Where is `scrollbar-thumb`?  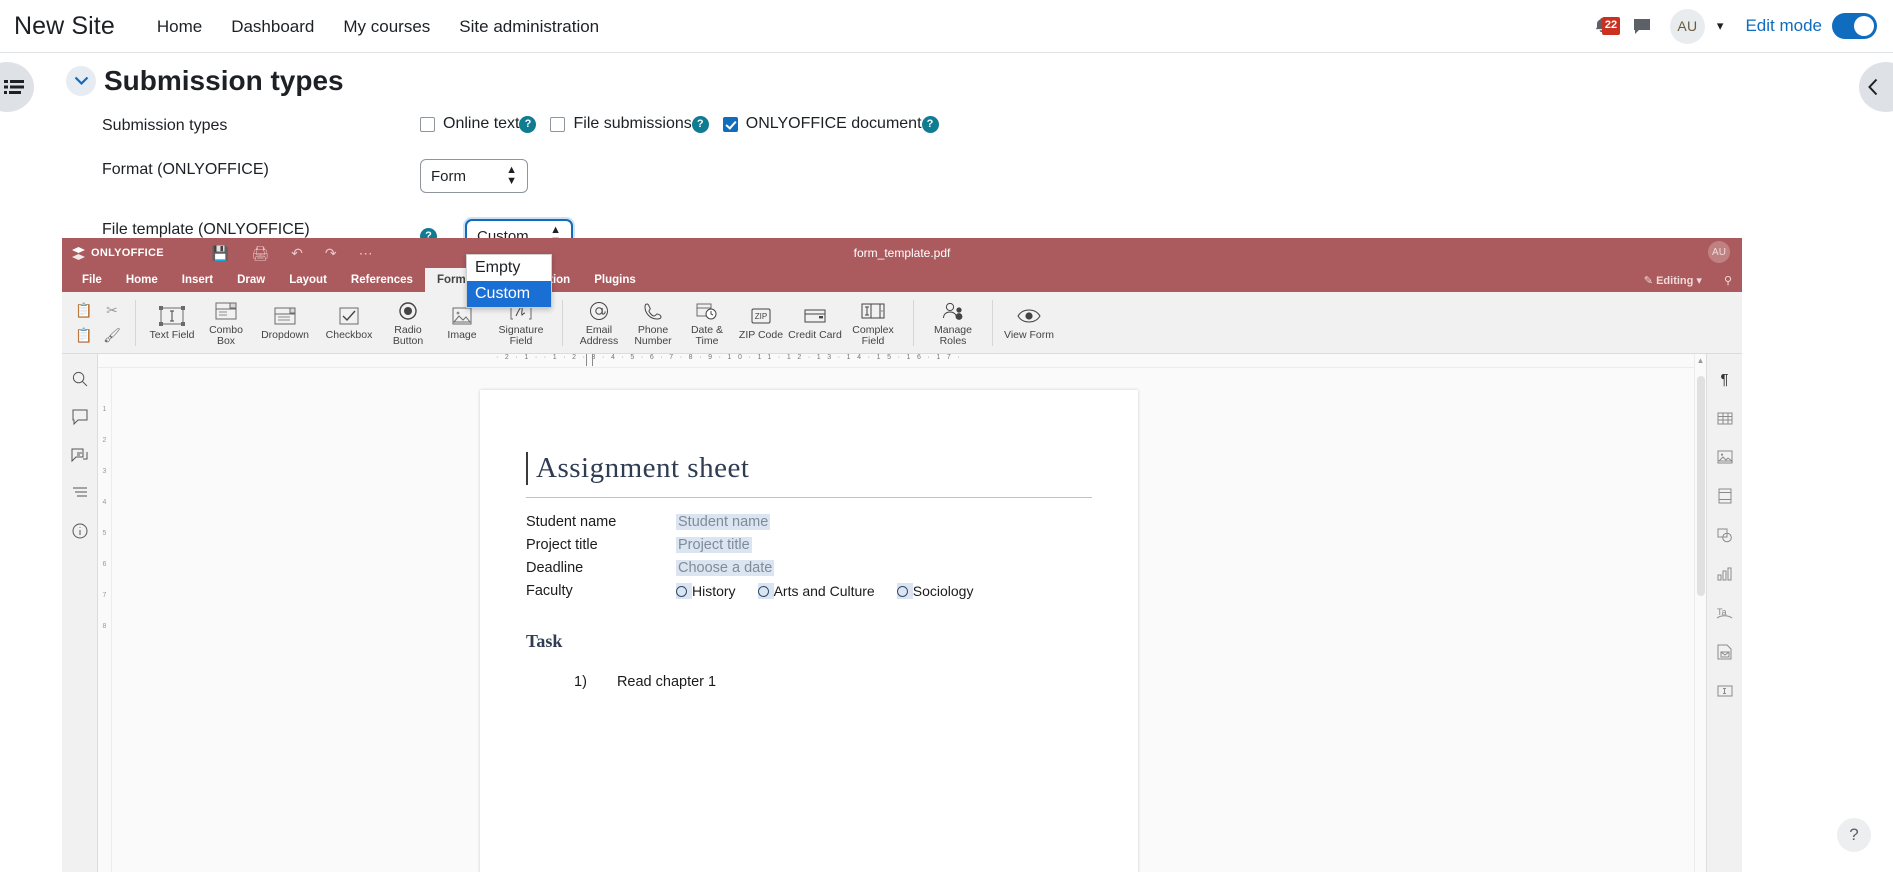
scrollbar-thumb is located at coordinates (1701, 486).